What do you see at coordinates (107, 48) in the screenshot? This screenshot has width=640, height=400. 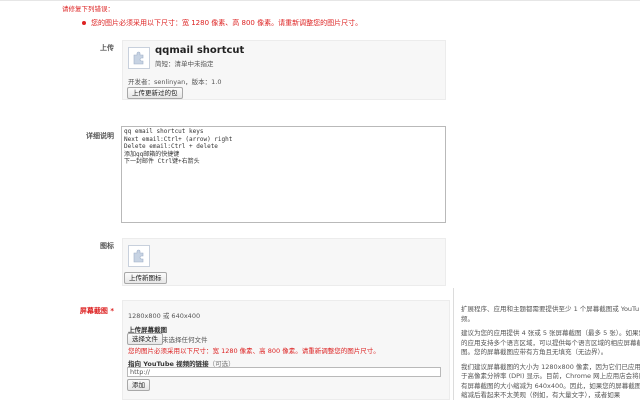 I see `upload-label: 上传` at bounding box center [107, 48].